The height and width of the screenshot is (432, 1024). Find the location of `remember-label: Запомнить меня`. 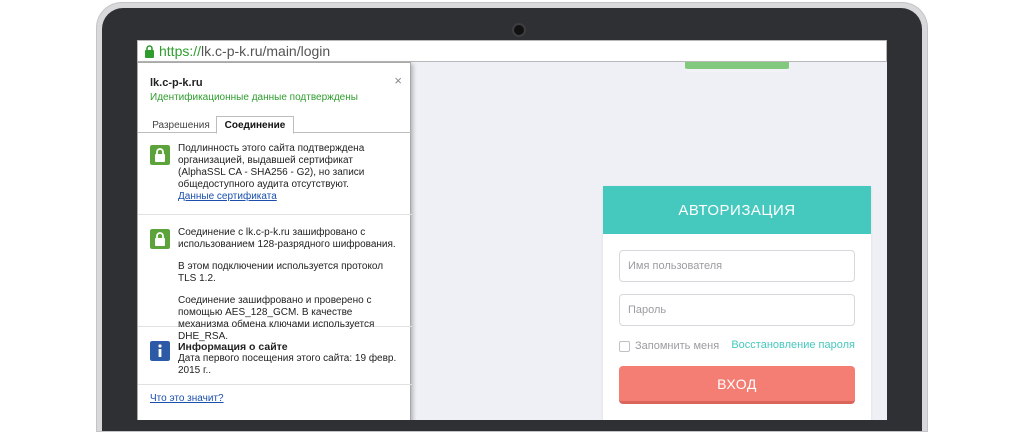

remember-label: Запомнить меня is located at coordinates (677, 346).